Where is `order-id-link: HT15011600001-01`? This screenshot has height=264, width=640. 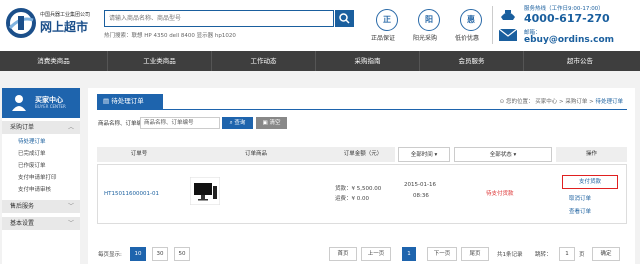 order-id-link: HT15011600001-01 is located at coordinates (131, 194).